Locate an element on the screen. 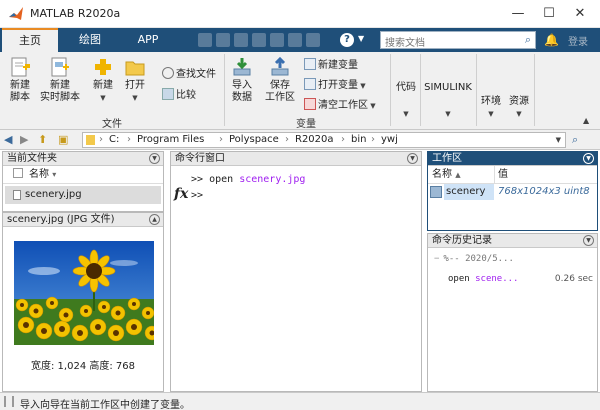 This screenshot has width=600, height=410. path-segment: ywj is located at coordinates (389, 139).